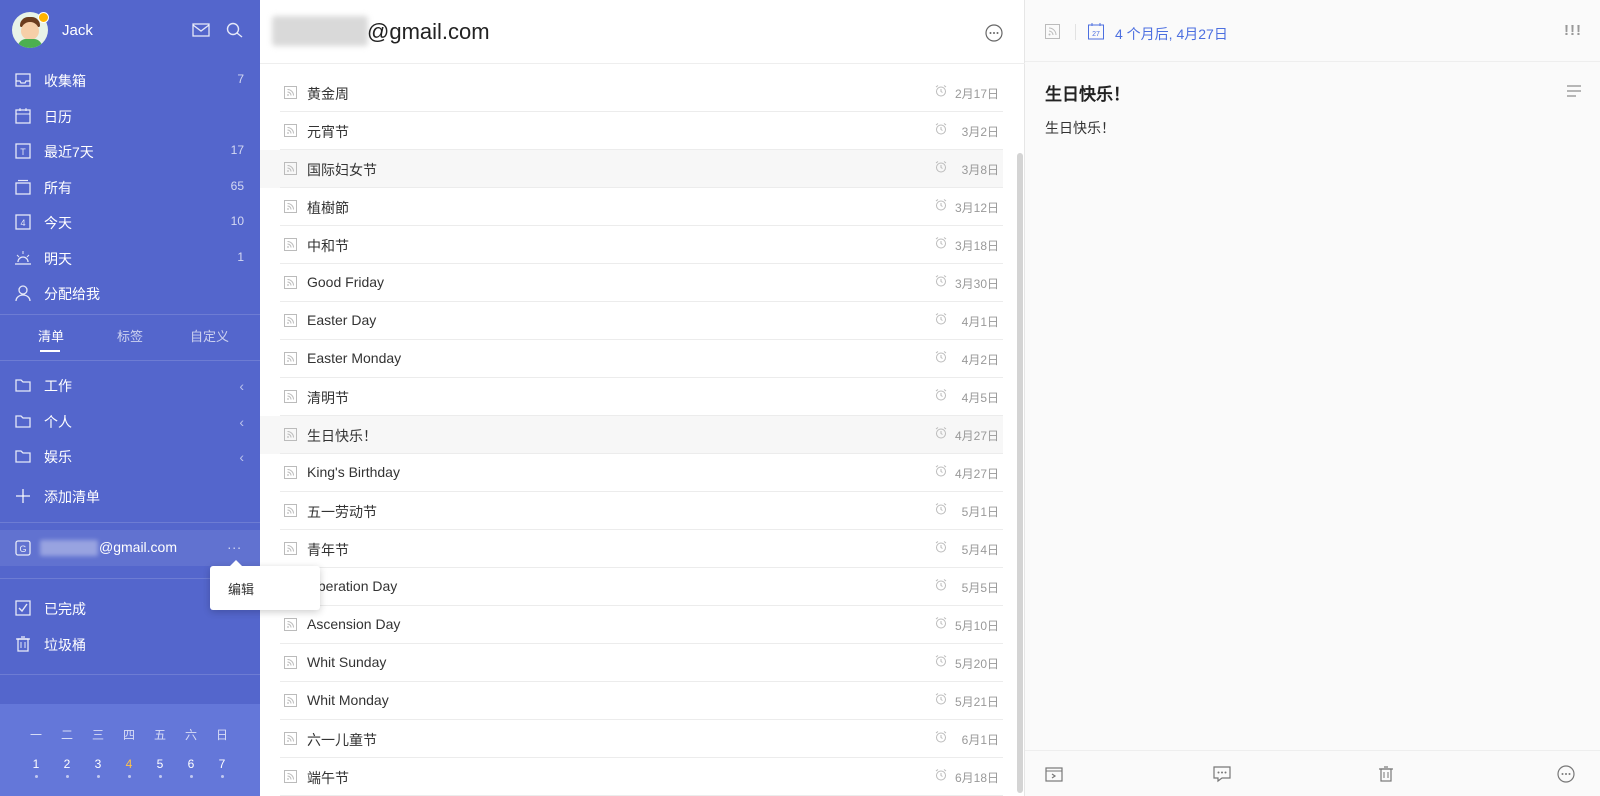 This screenshot has height=796, width=1600. What do you see at coordinates (631, 625) in the screenshot?
I see `task-row: Ascension Day 5月10日` at bounding box center [631, 625].